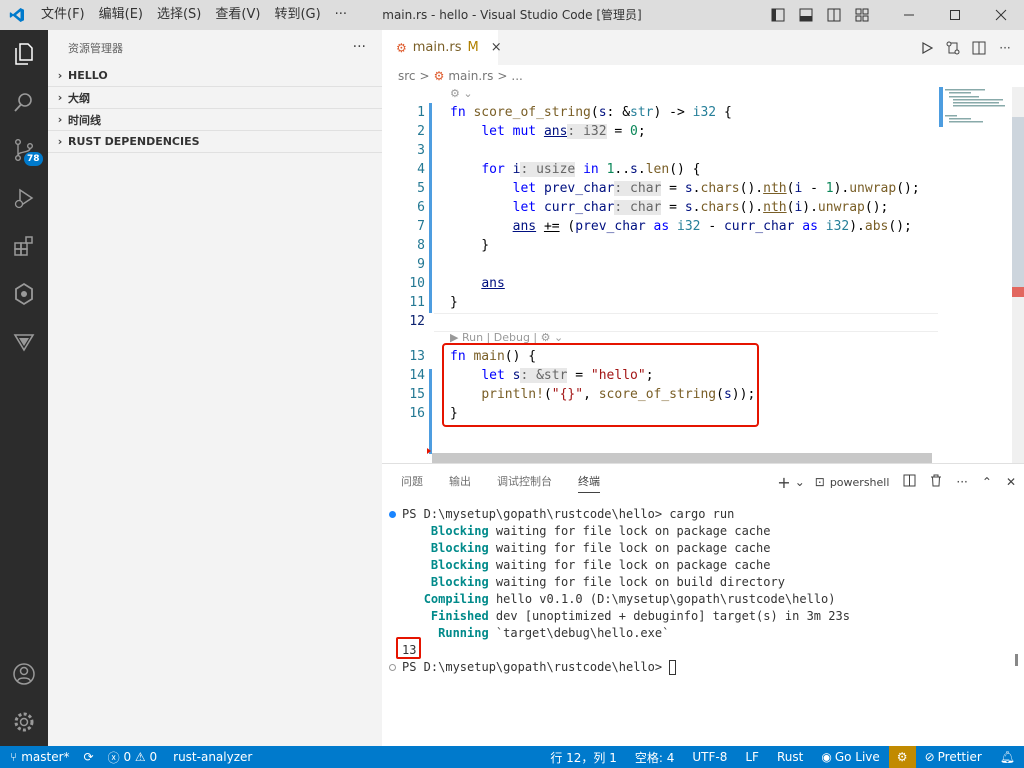 Image resolution: width=1024 pixels, height=768 pixels. Describe the element at coordinates (589, 482) in the screenshot. I see `tab-terminal: 终端` at that location.